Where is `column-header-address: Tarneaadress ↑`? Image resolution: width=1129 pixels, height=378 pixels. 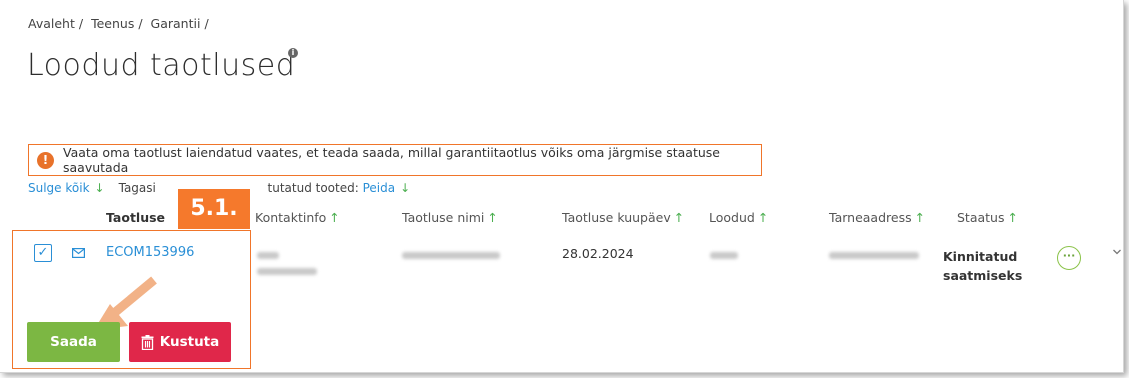 column-header-address: Tarneaadress ↑ is located at coordinates (877, 217).